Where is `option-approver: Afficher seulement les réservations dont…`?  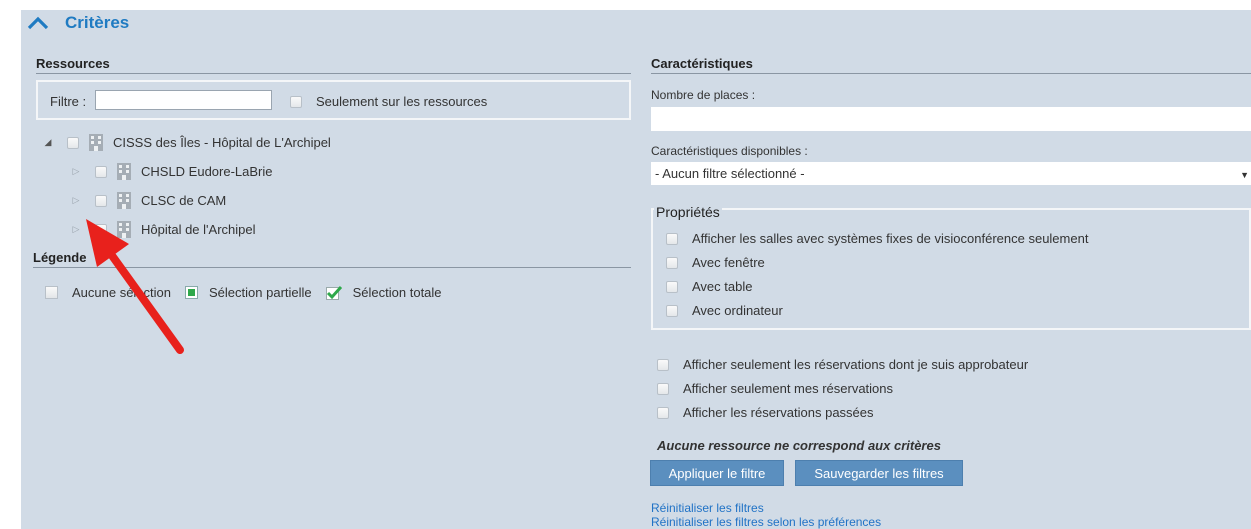 option-approver: Afficher seulement les réservations dont… is located at coordinates (842, 364).